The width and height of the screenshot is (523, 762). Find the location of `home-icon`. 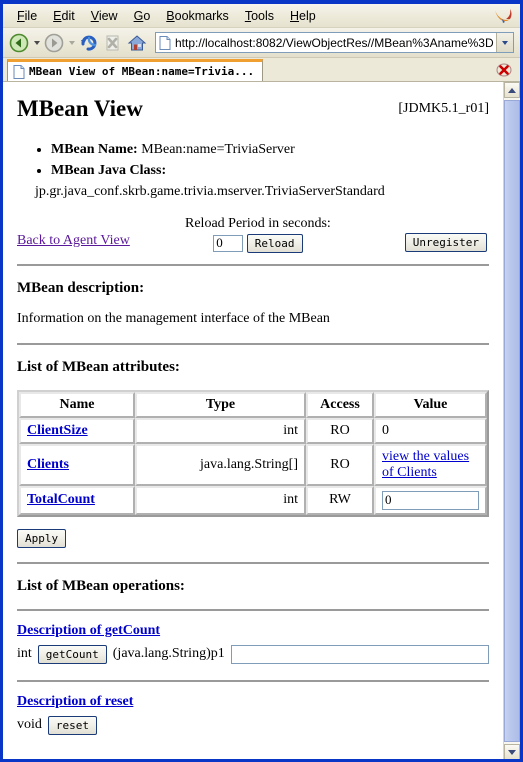

home-icon is located at coordinates (137, 42).